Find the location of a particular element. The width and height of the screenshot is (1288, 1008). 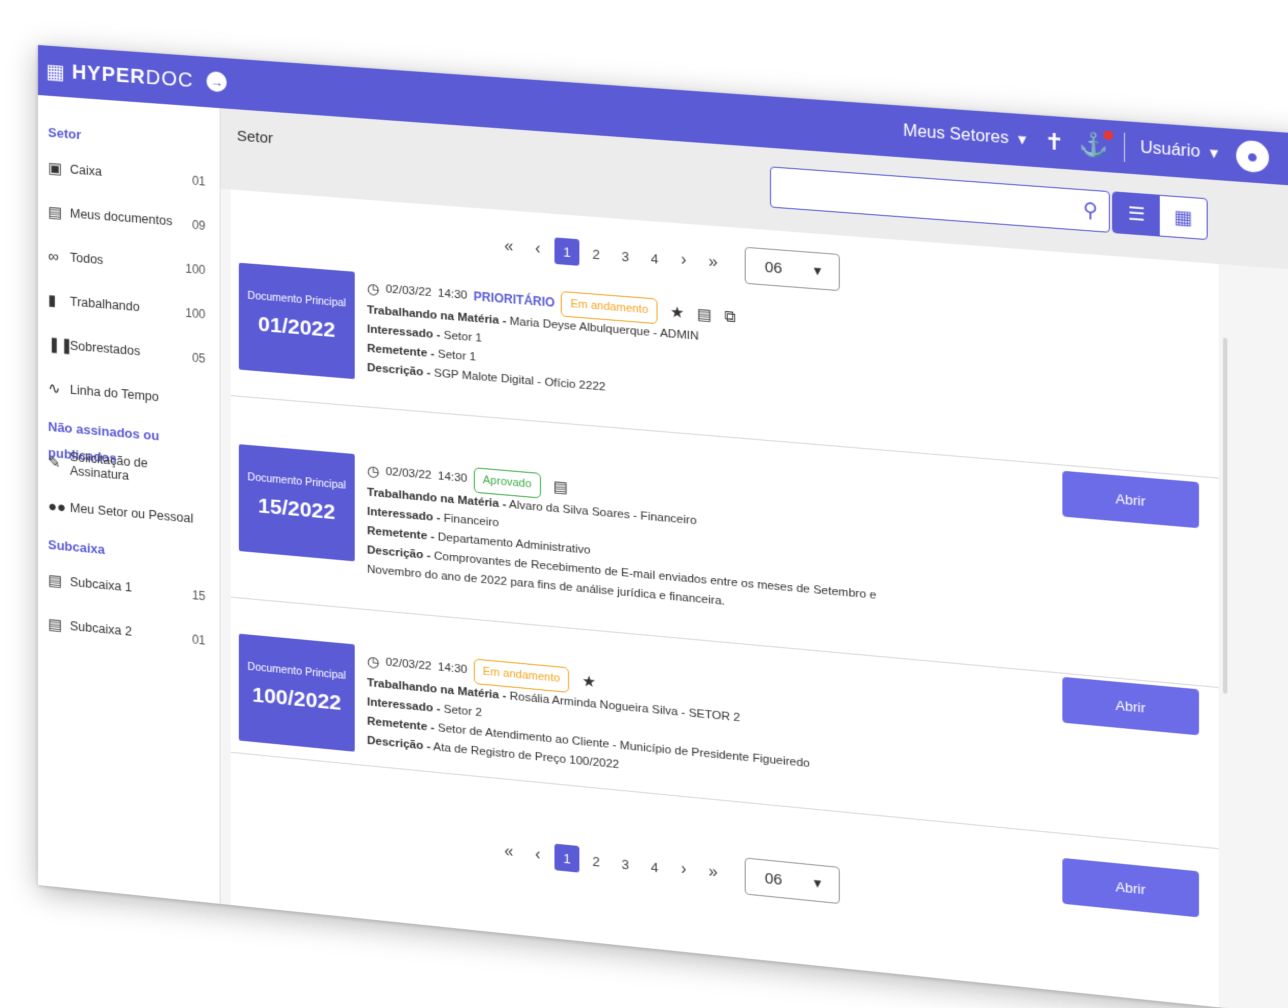

field-value: Financeiro is located at coordinates (471, 521).